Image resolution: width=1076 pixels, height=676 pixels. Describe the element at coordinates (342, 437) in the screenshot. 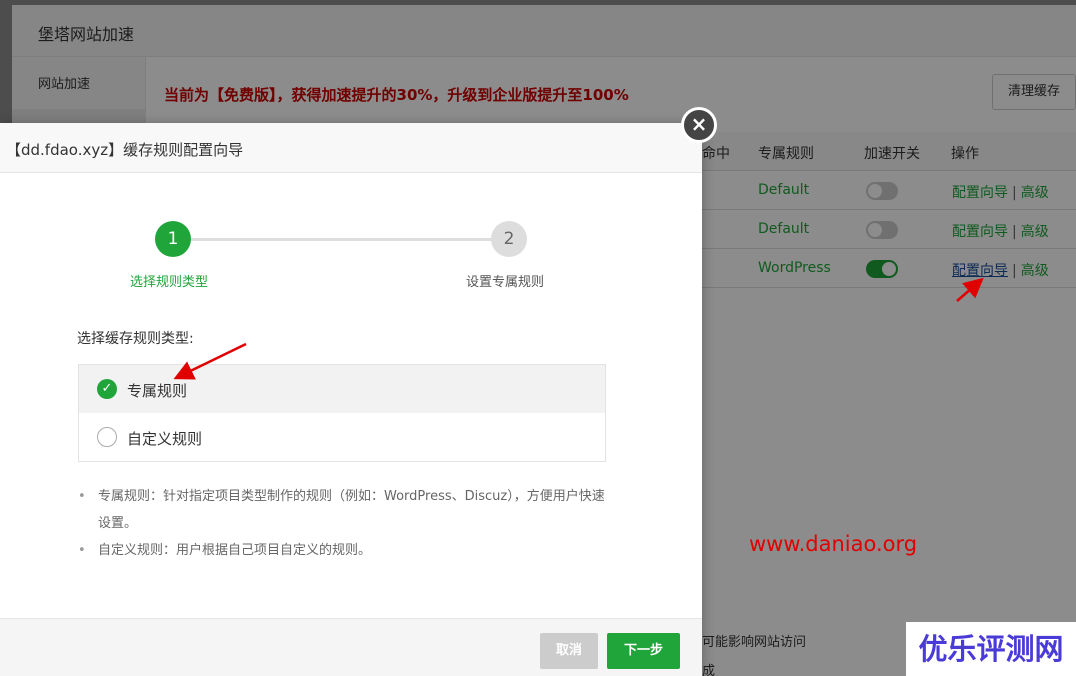

I see `option-custom-rule: 自定义规则` at that location.